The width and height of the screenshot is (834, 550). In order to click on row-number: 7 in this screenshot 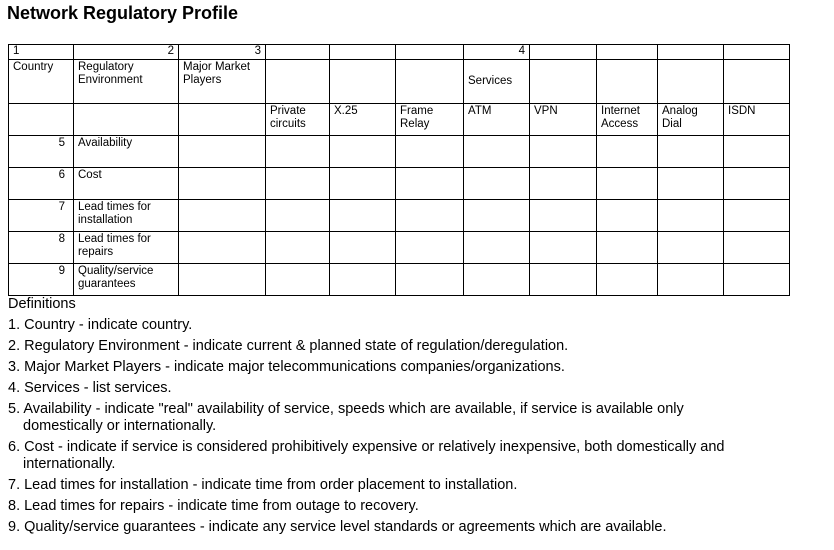, I will do `click(41, 215)`.